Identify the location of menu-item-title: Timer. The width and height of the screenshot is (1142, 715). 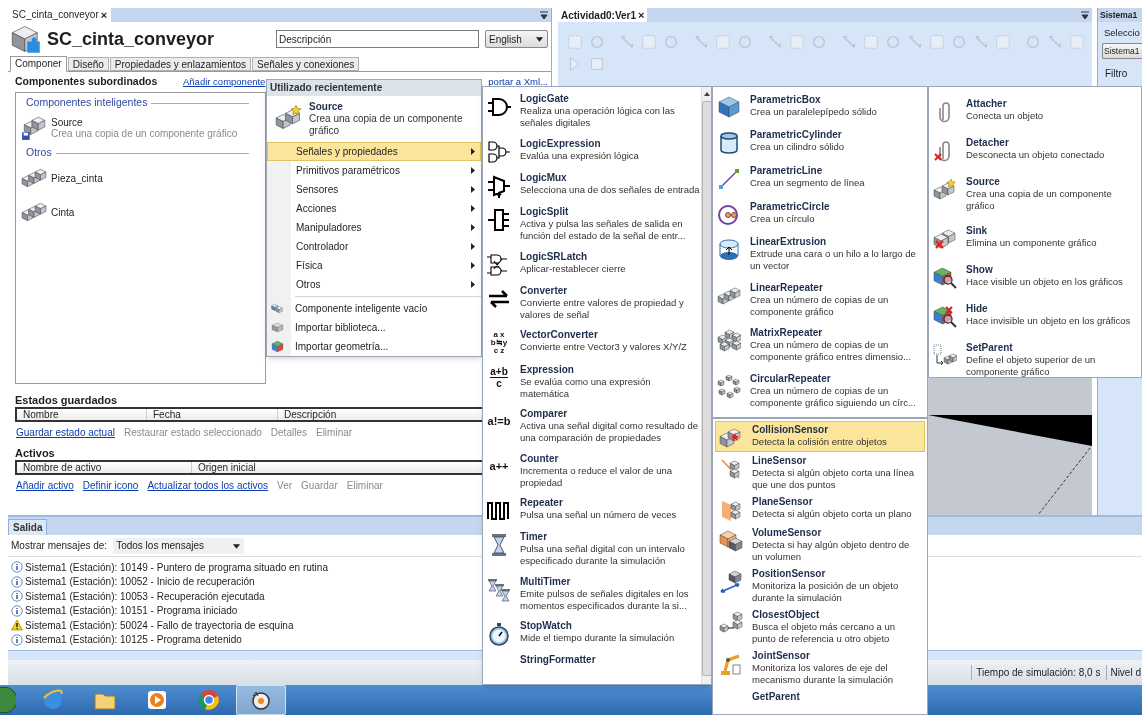
(610, 537).